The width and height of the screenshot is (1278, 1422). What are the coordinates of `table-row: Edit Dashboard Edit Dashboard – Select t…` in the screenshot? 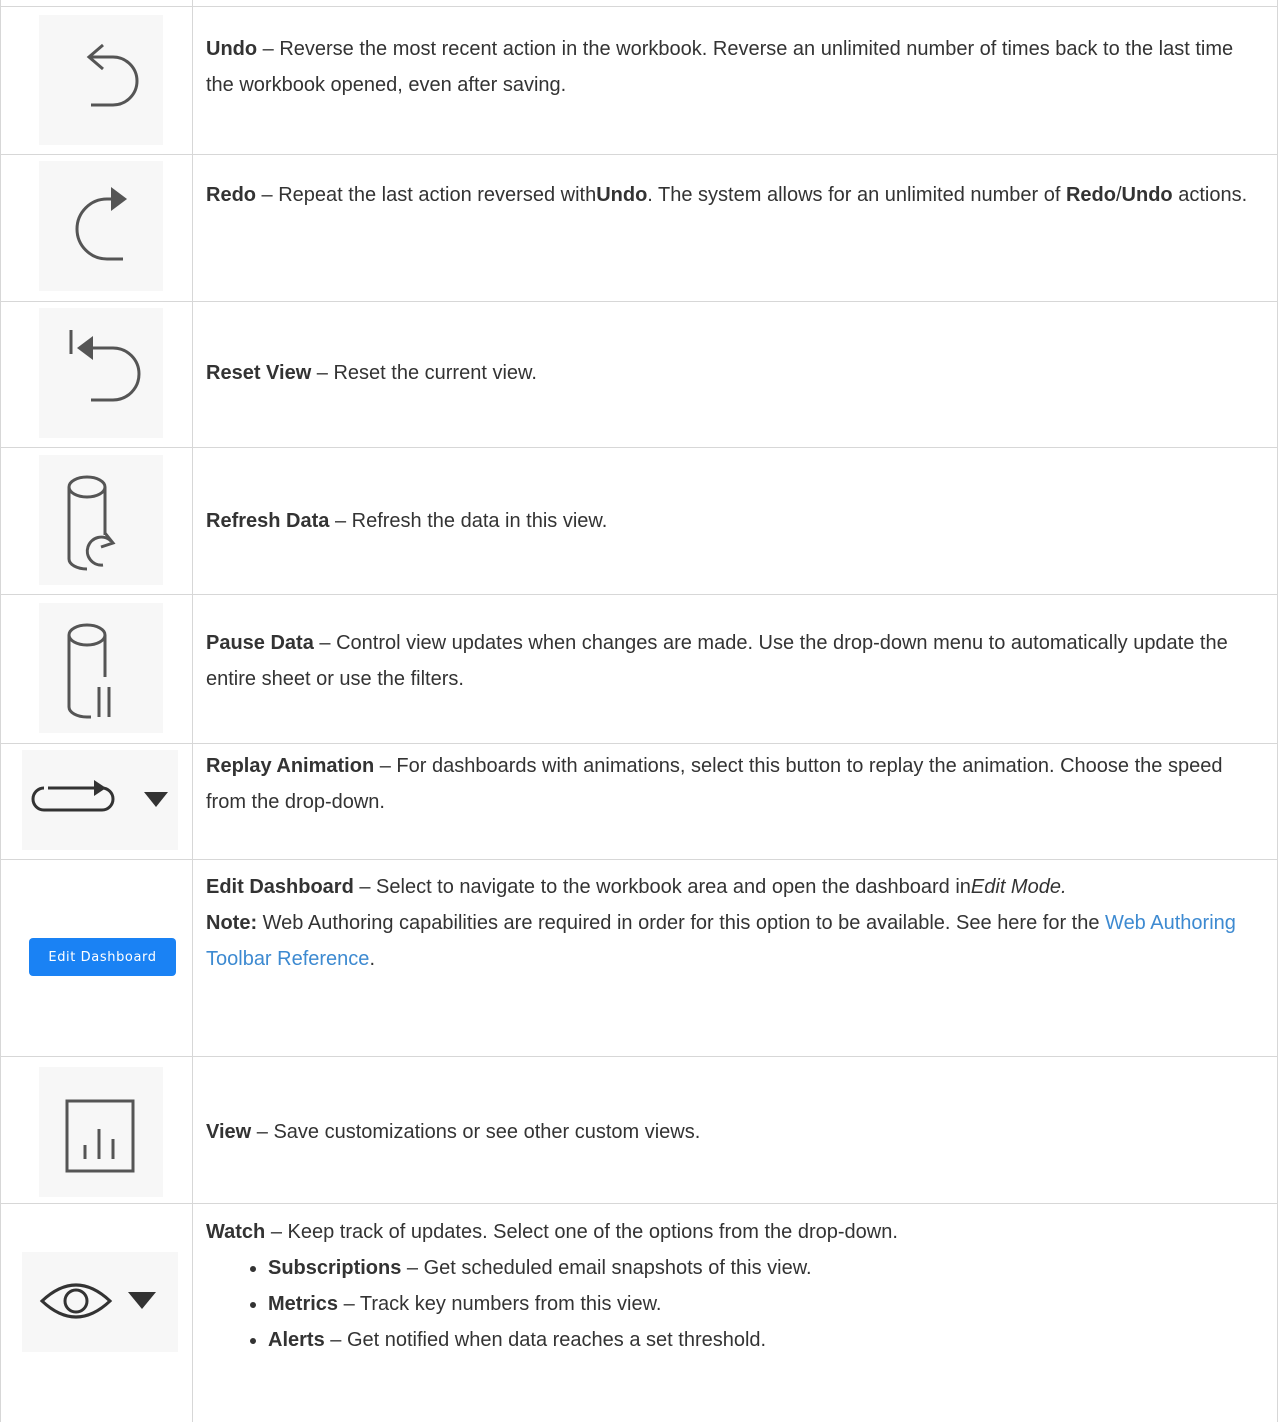 It's located at (639, 957).